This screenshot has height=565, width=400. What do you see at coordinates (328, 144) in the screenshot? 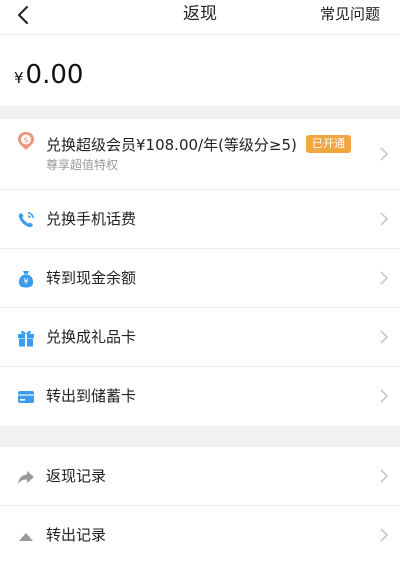
I see `status-badge: 已开通` at bounding box center [328, 144].